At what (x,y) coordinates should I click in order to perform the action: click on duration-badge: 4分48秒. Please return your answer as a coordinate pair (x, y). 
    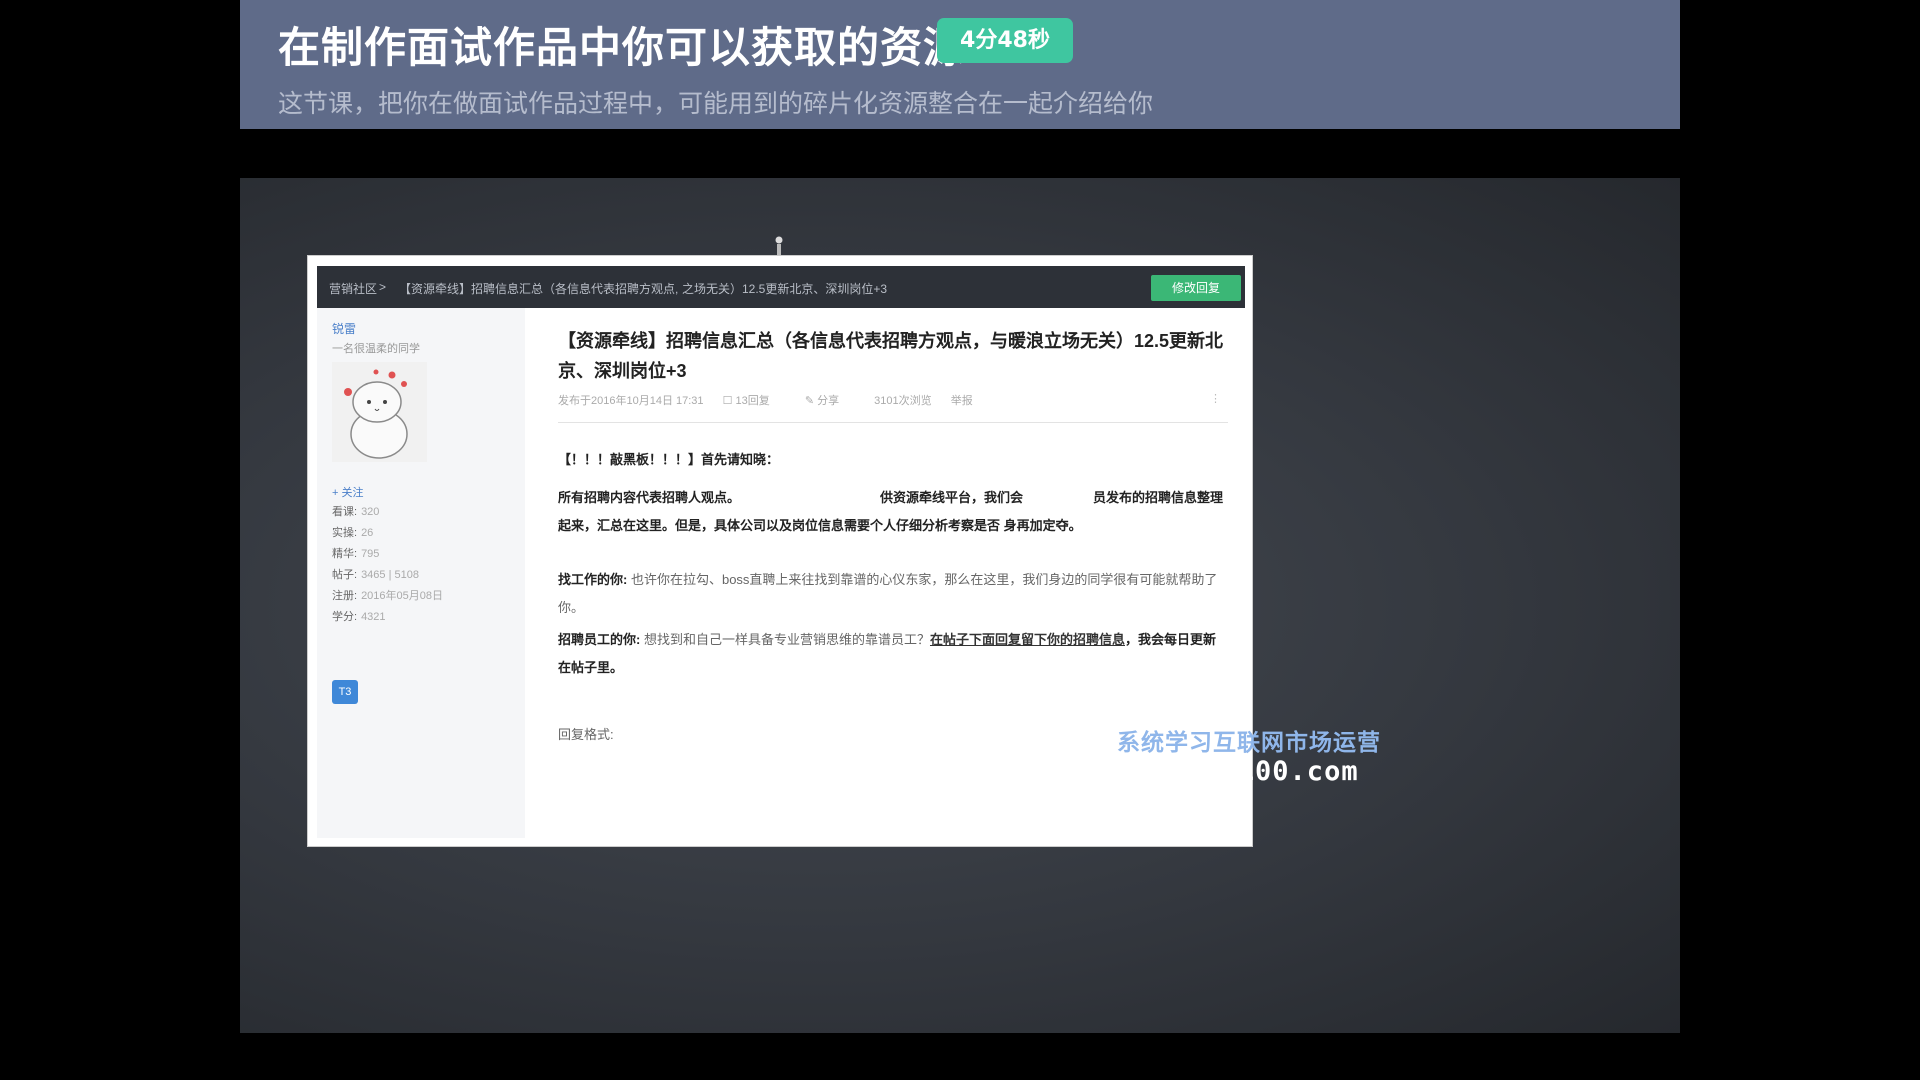
    Looking at the image, I should click on (1005, 40).